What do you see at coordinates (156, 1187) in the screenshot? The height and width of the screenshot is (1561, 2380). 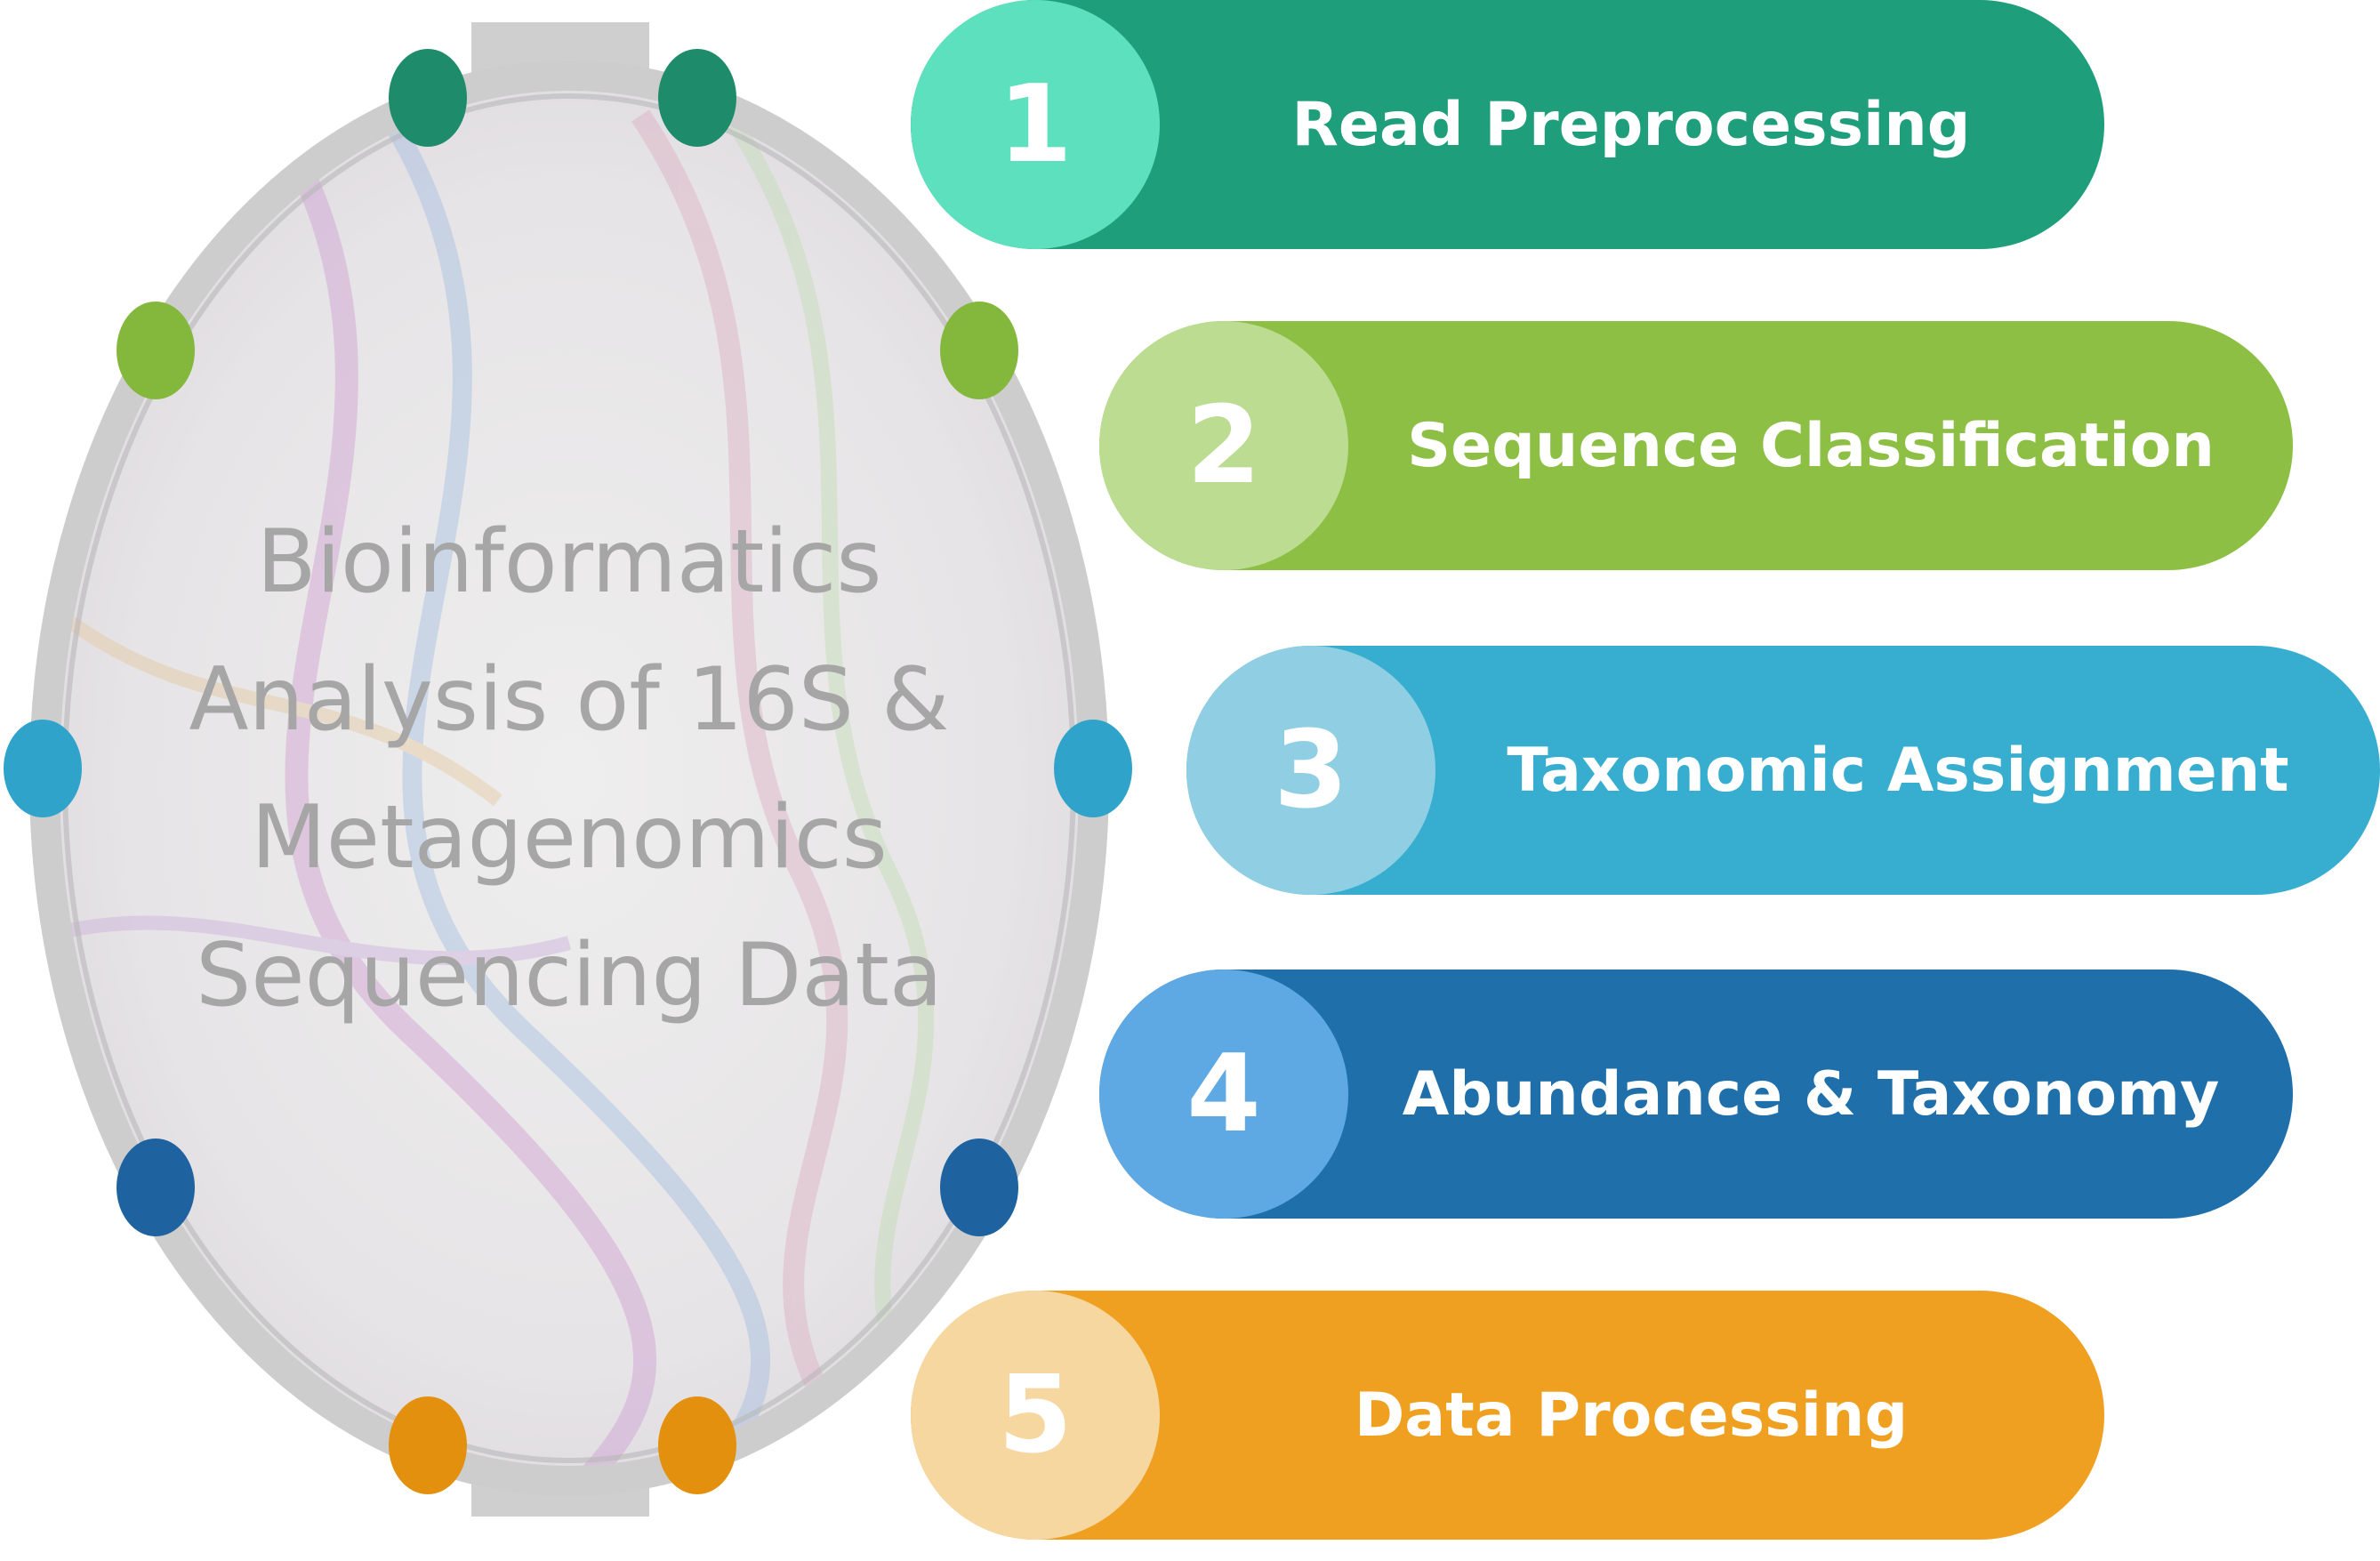 I see `dot-lower-left` at bounding box center [156, 1187].